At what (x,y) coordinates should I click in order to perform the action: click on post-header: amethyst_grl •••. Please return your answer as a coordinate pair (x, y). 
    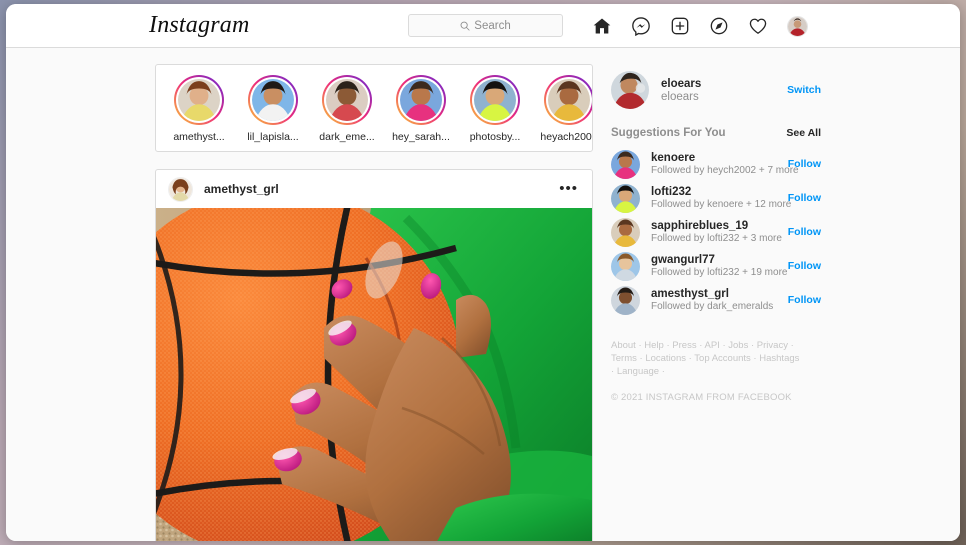
    Looking at the image, I should click on (374, 189).